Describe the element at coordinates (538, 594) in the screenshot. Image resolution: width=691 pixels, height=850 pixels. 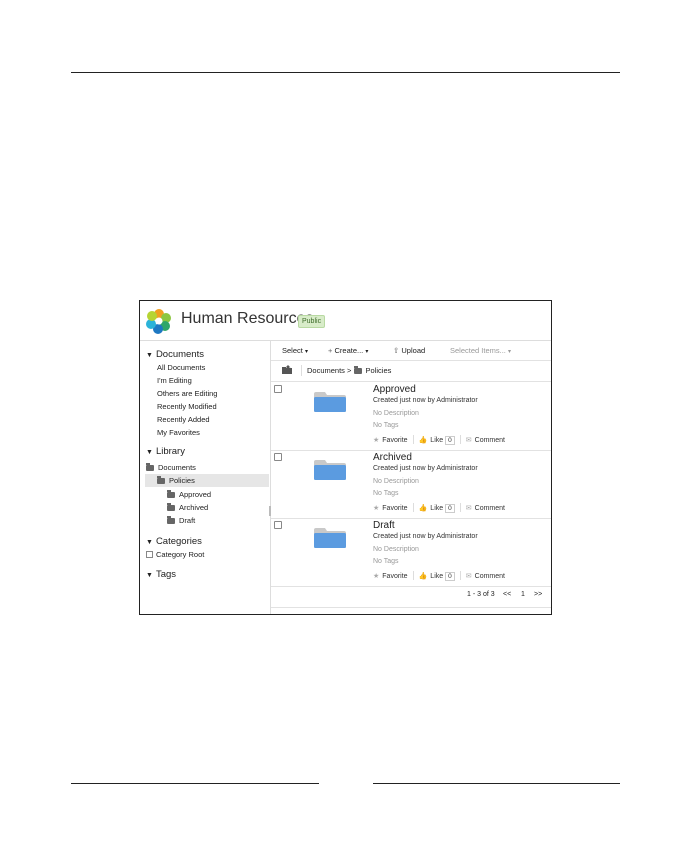
I see `next-page-button: >>` at that location.